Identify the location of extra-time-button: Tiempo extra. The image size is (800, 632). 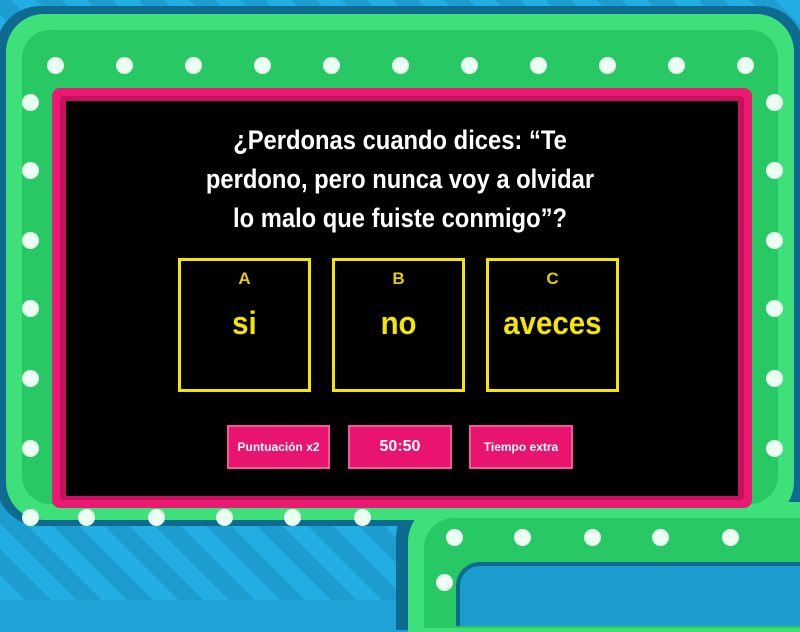
(521, 447).